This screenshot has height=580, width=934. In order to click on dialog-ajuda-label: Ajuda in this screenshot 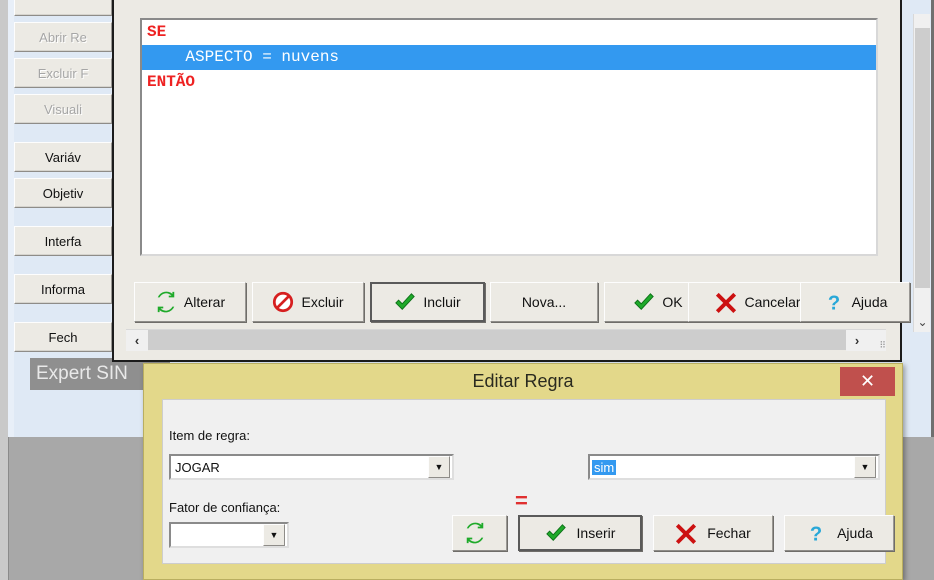, I will do `click(855, 533)`.